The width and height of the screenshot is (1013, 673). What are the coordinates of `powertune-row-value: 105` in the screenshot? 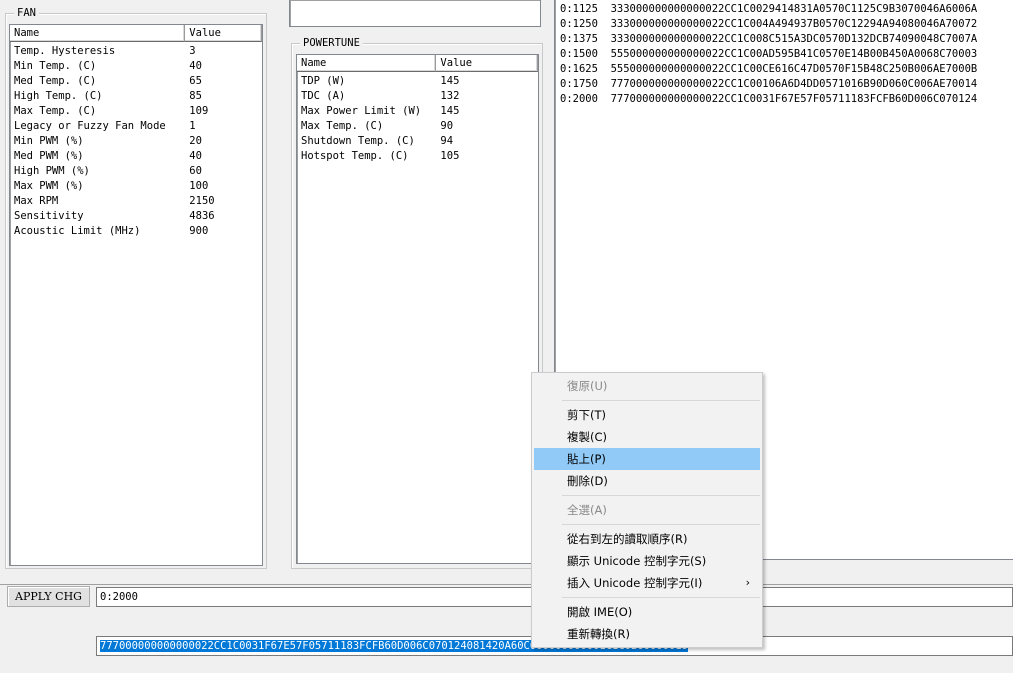 It's located at (450, 156).